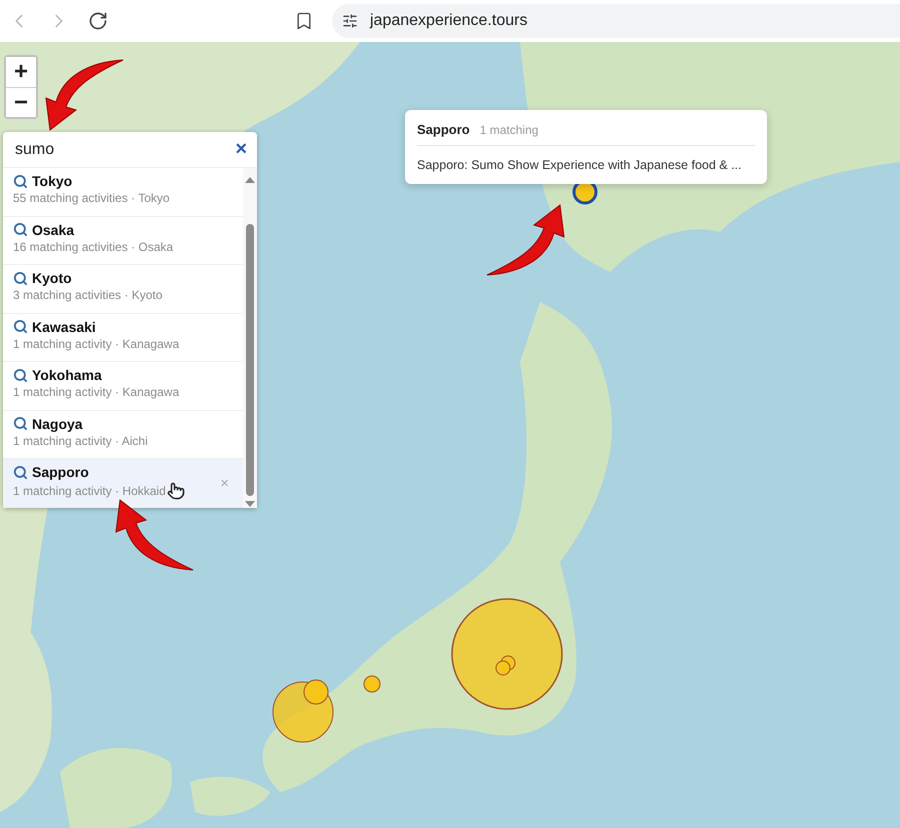 The width and height of the screenshot is (900, 828). I want to click on zoom-out-button: −, so click(21, 102).